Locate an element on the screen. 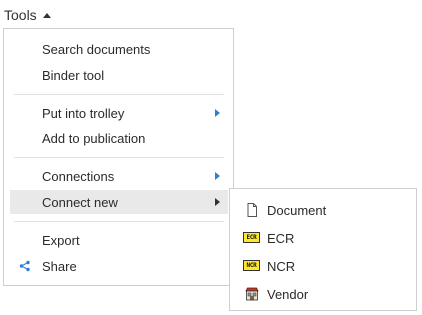  submenu-item-label: Document is located at coordinates (297, 210).